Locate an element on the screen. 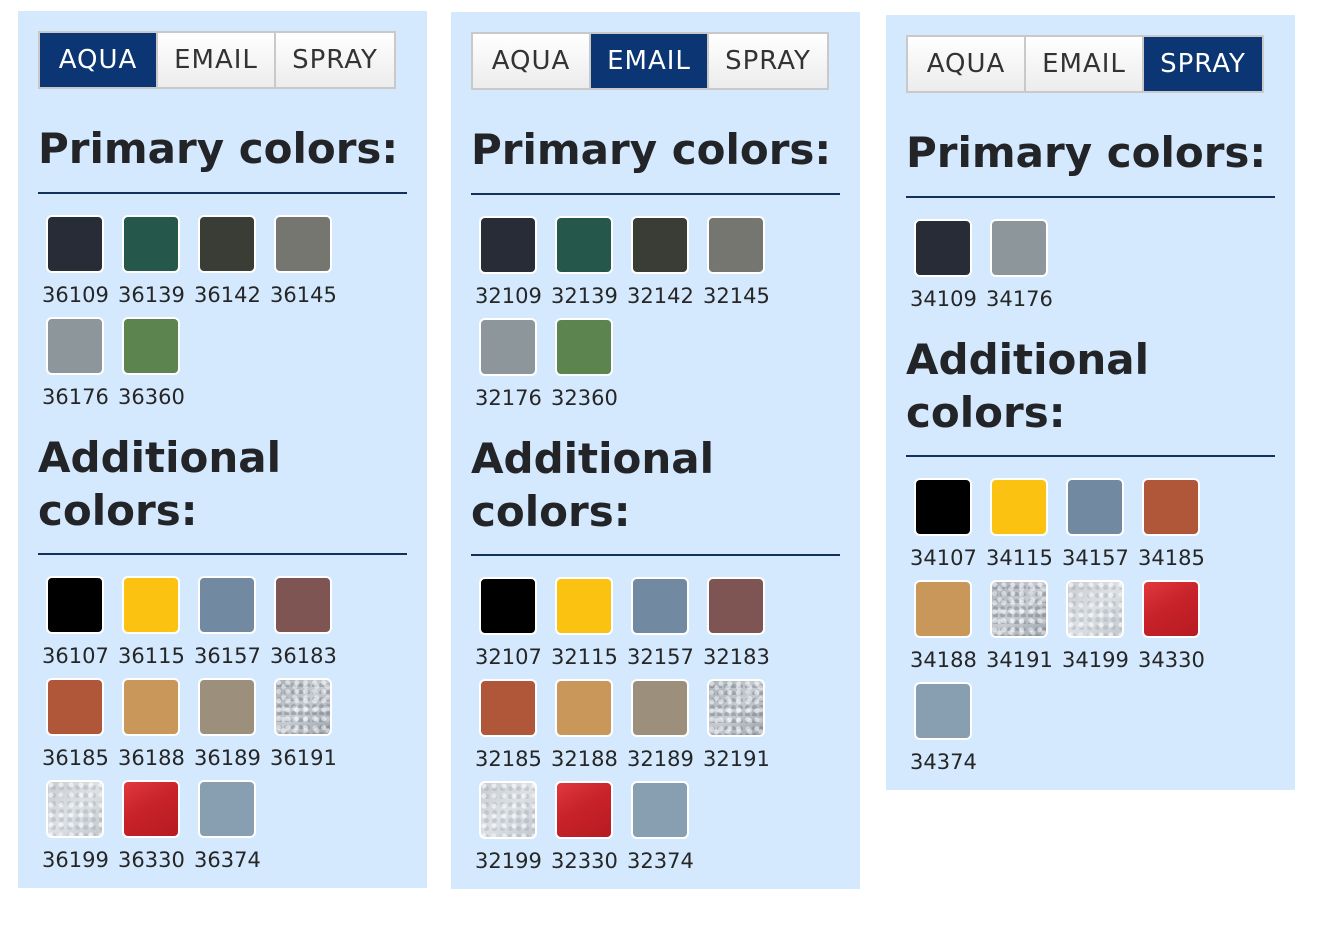  color-swatch: 34109 is located at coordinates (945, 265).